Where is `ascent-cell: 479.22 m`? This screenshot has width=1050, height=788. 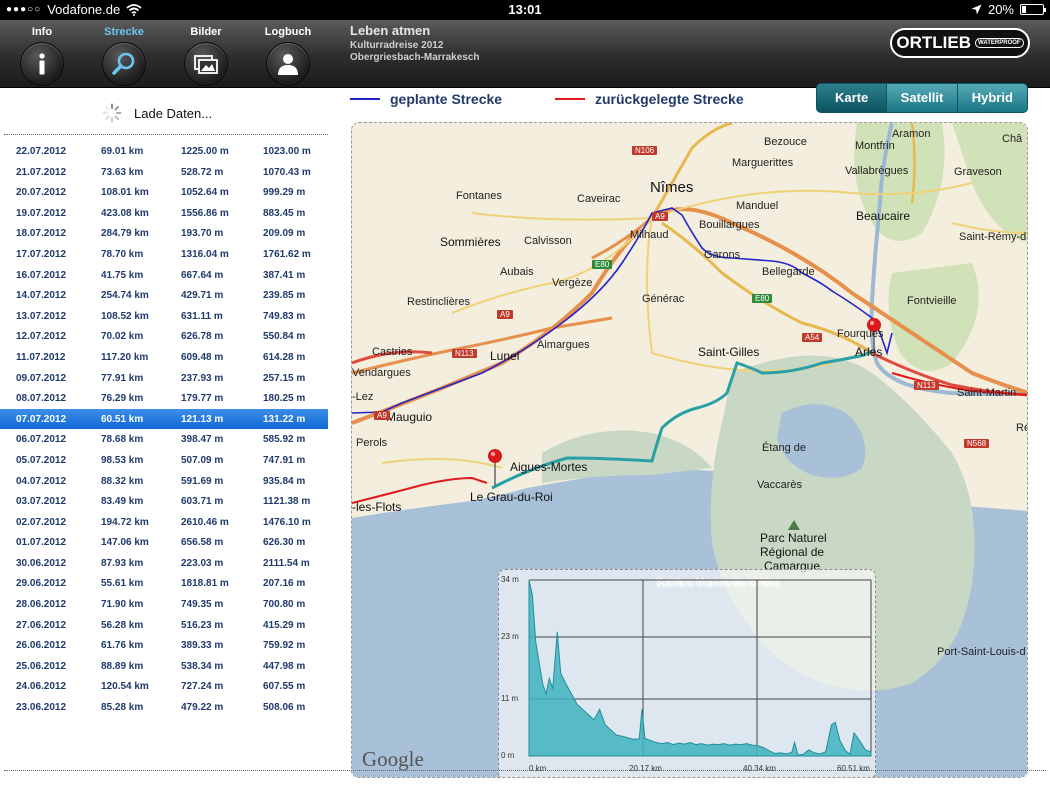 ascent-cell: 479.22 m is located at coordinates (202, 708).